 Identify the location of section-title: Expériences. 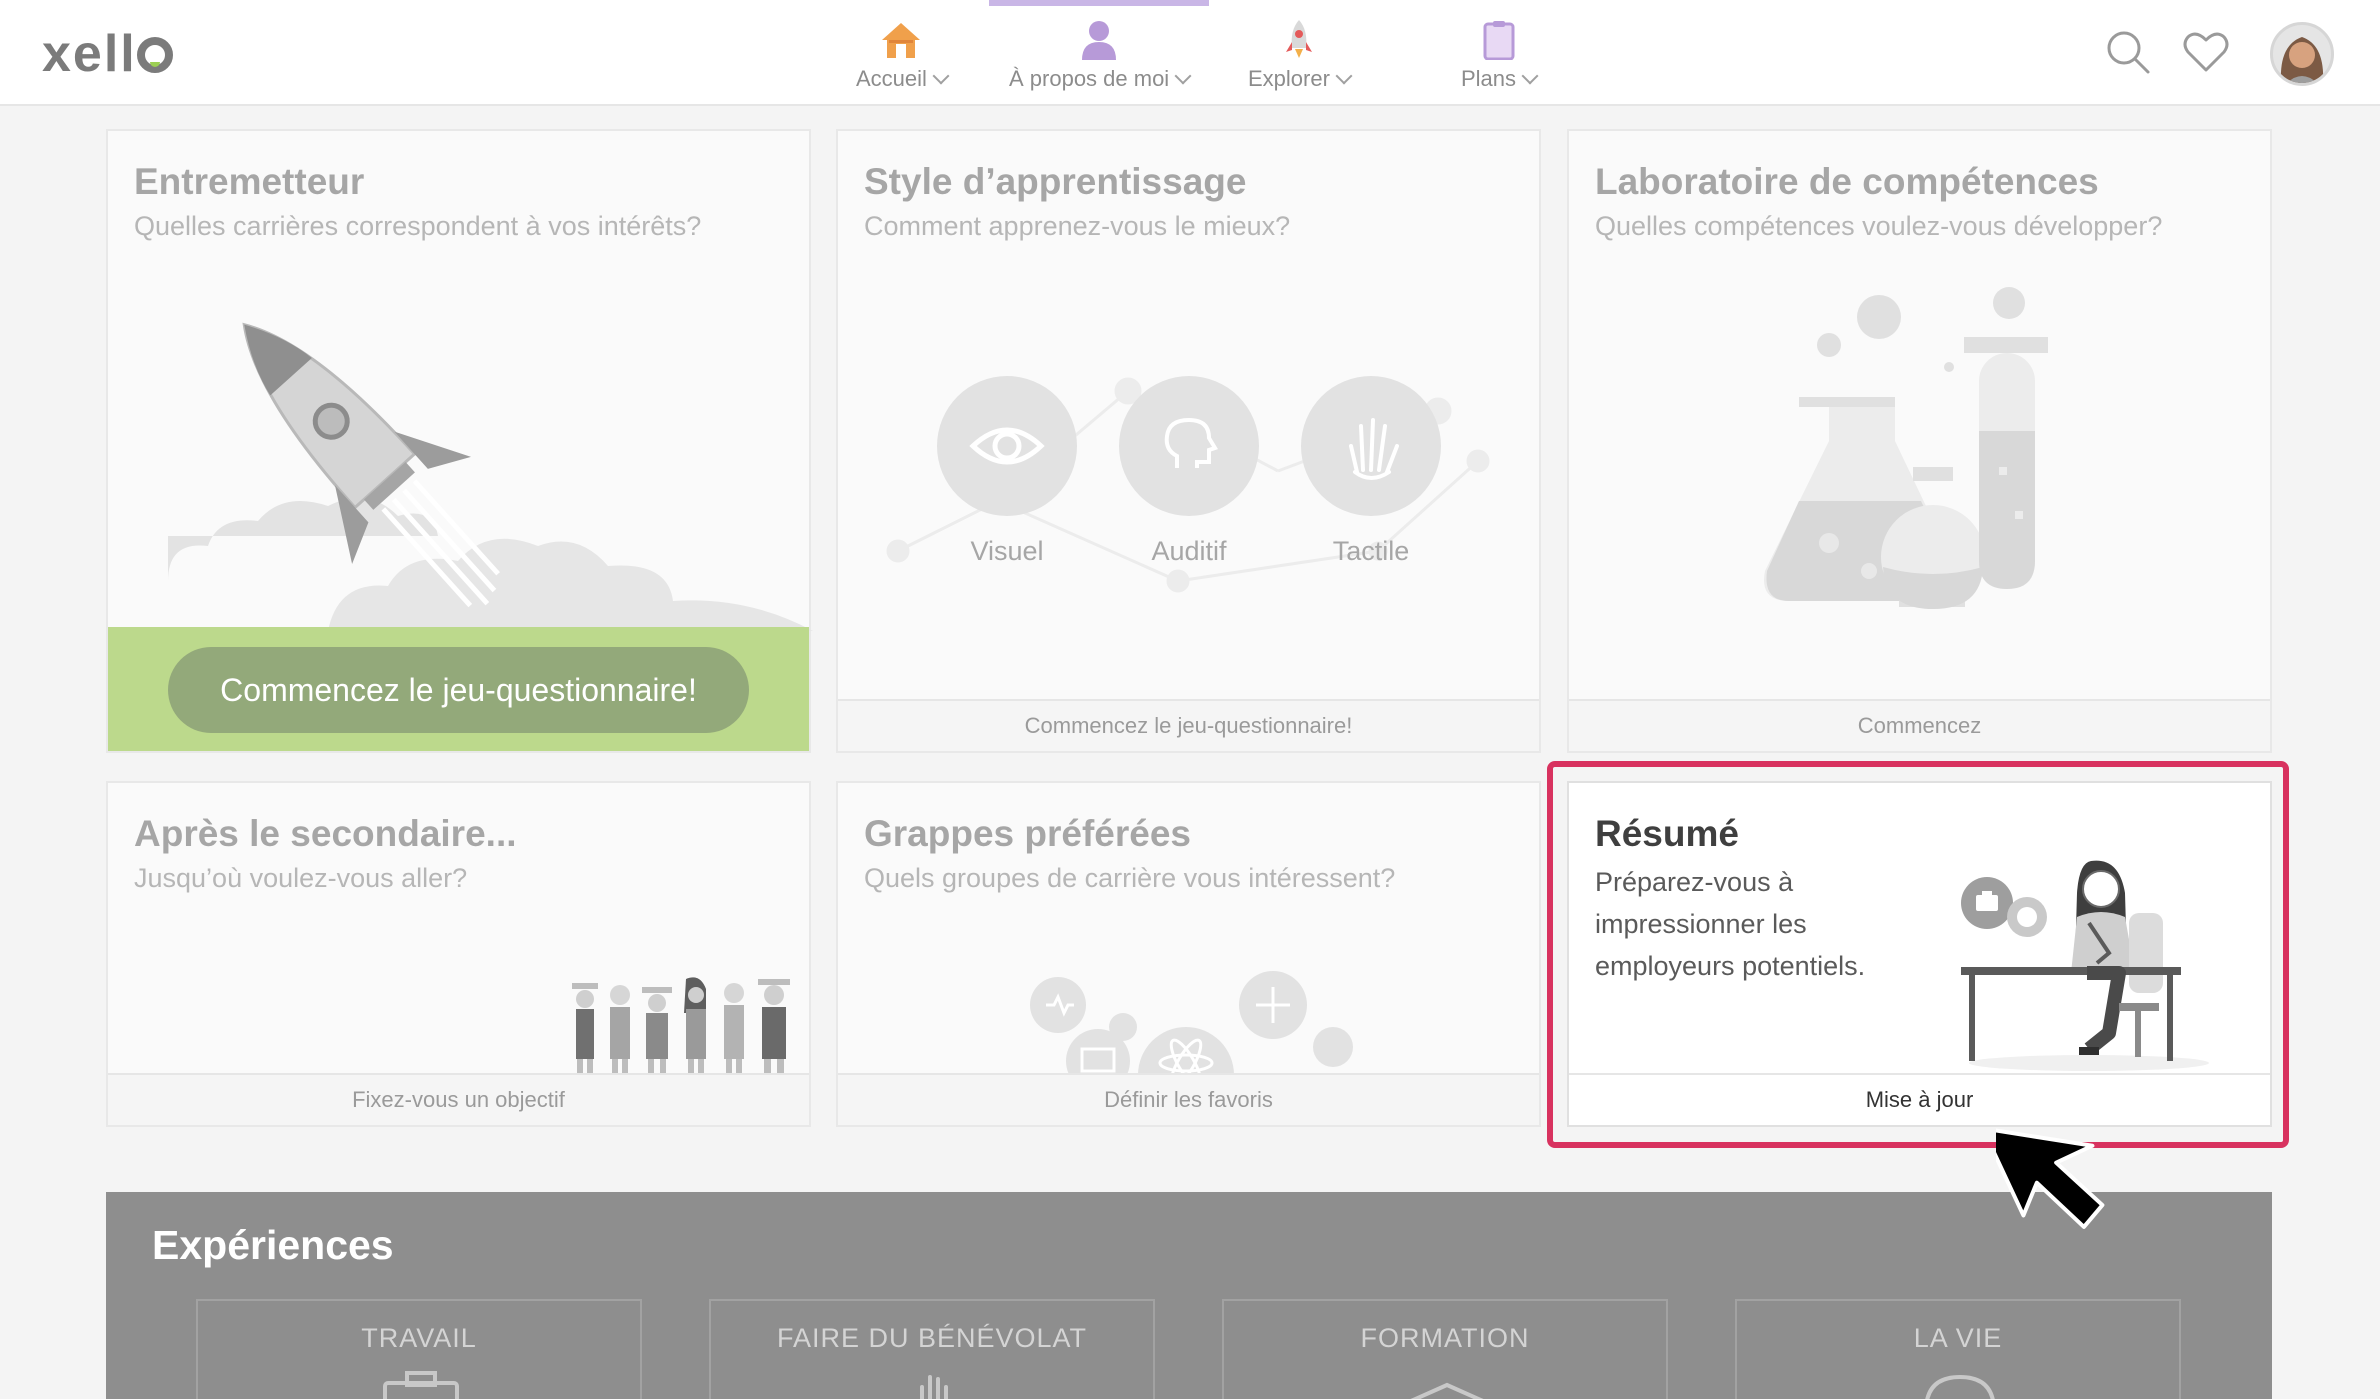
(273, 1245).